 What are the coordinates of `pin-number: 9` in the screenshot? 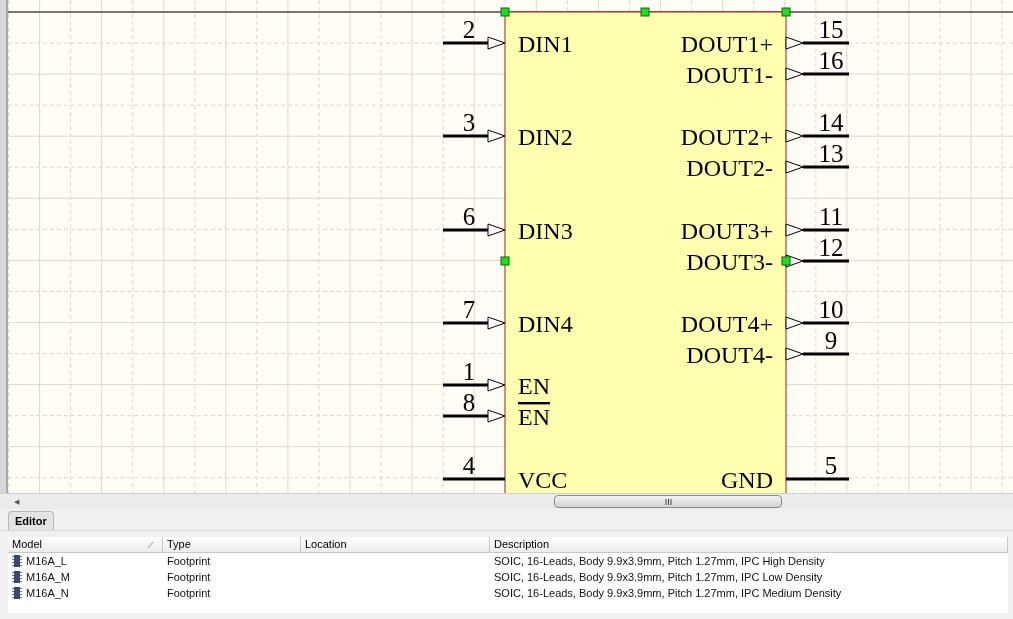 It's located at (831, 340).